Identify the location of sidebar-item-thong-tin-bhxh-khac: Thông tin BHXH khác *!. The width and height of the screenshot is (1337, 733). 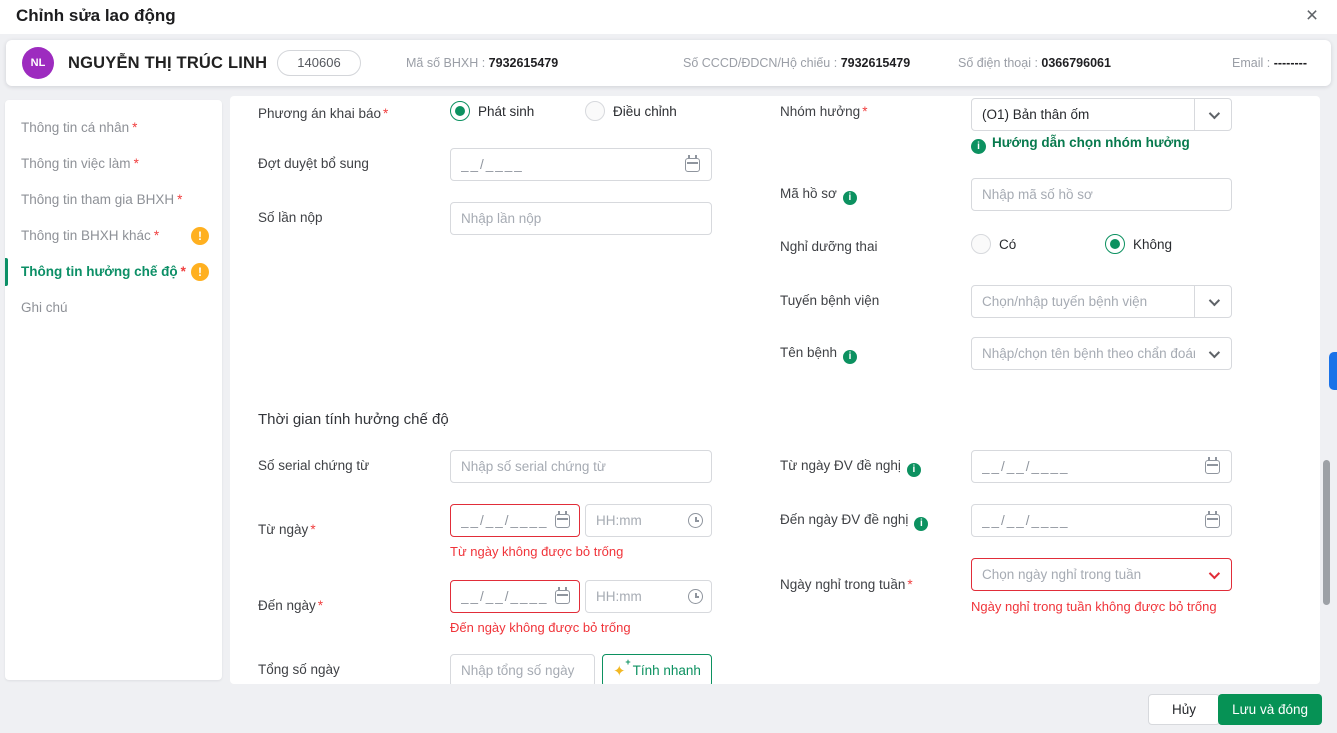
(113, 236).